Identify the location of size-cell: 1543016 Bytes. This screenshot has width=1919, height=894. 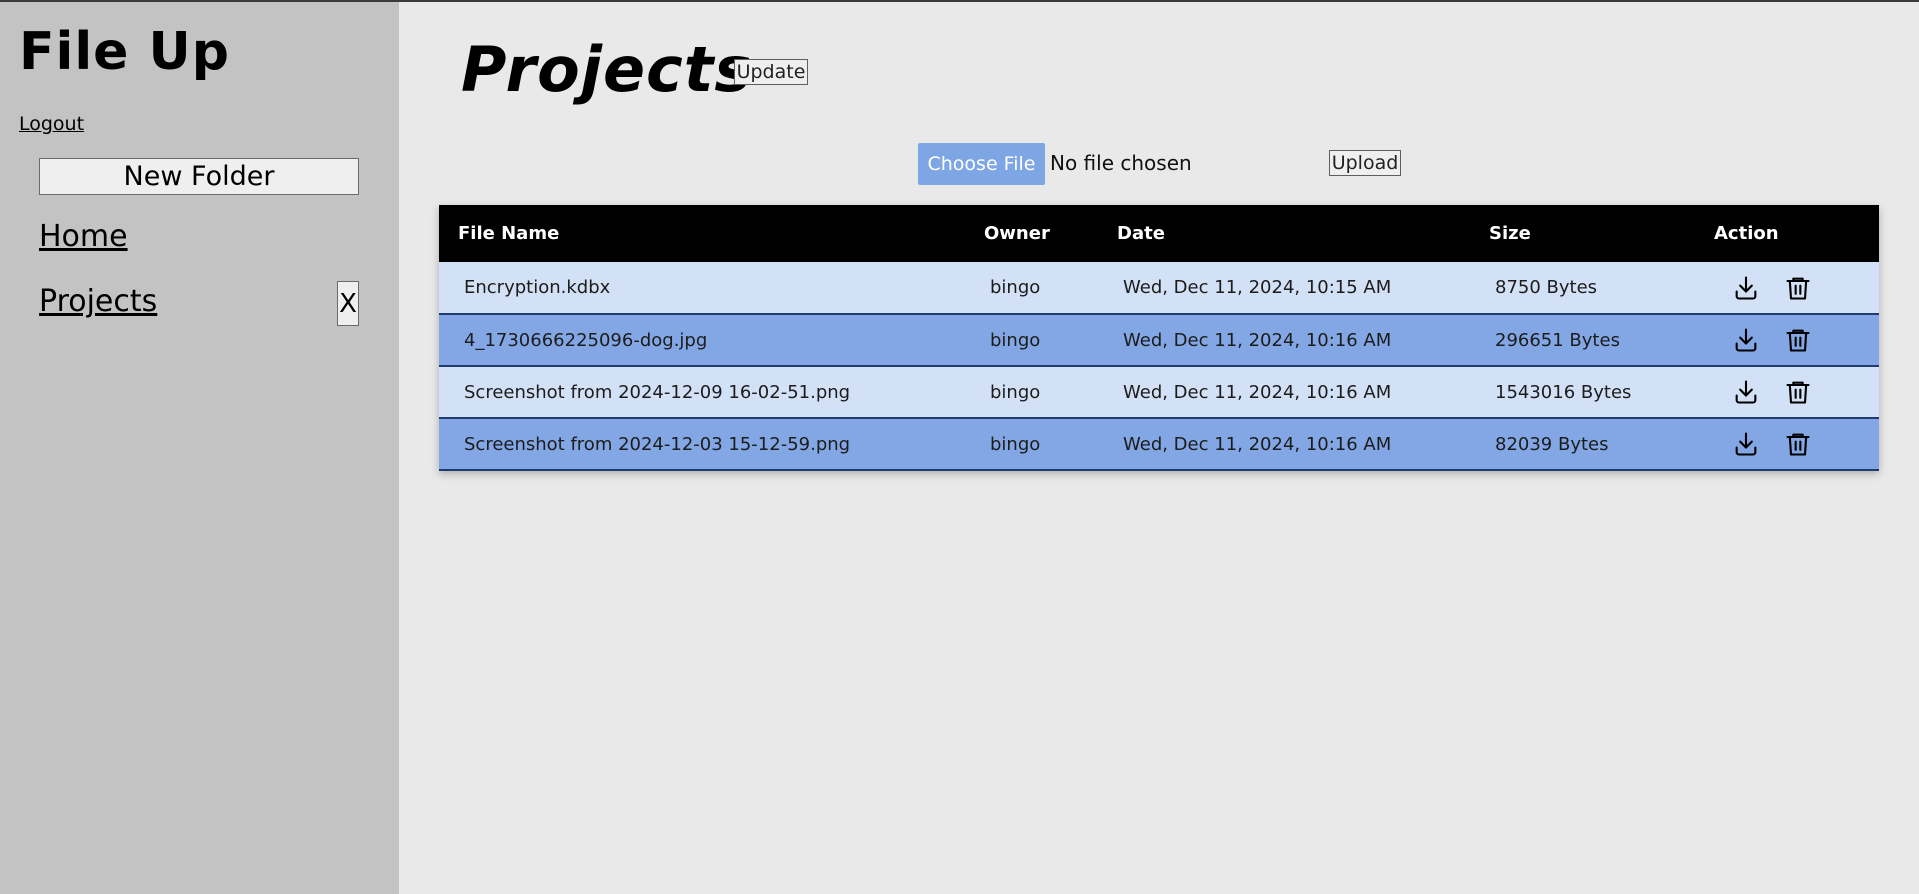
(1563, 392).